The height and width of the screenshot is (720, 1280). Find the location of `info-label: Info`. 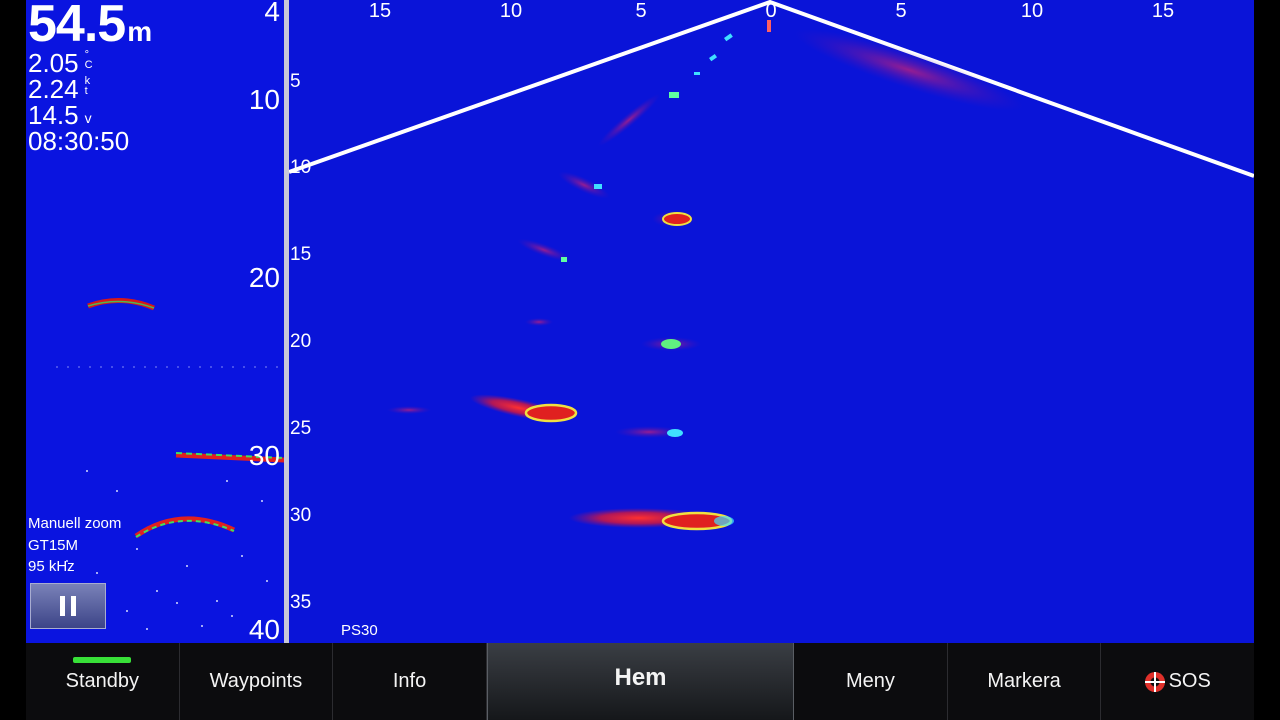

info-label: Info is located at coordinates (409, 681).